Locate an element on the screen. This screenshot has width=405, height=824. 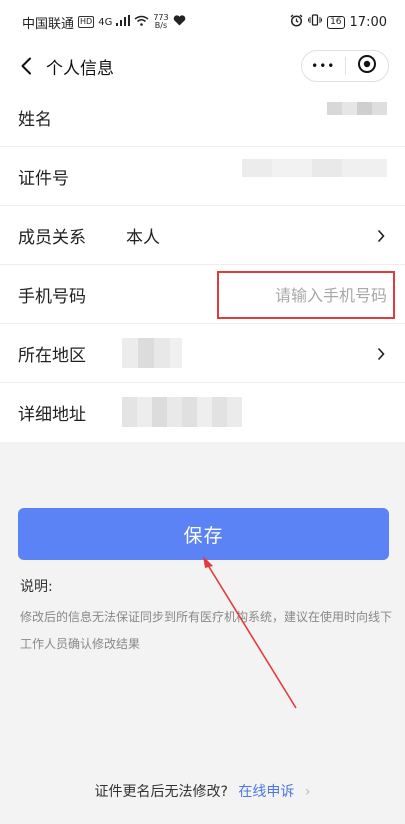
wifi-icon is located at coordinates (141, 22).